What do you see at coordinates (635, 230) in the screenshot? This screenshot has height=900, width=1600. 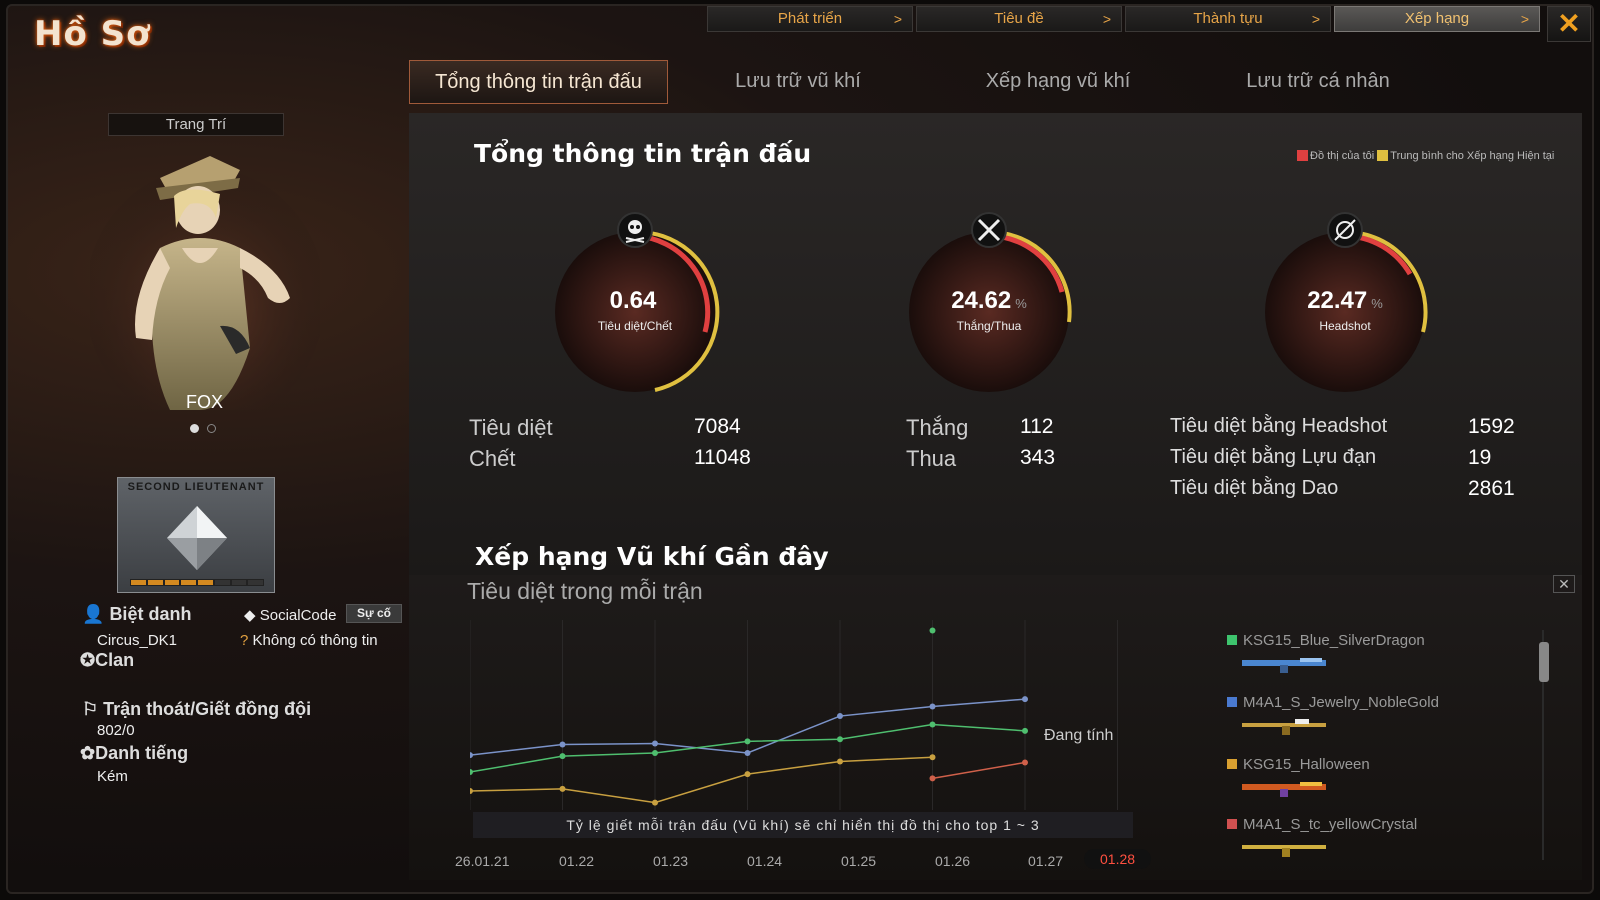 I see `skull-icon` at bounding box center [635, 230].